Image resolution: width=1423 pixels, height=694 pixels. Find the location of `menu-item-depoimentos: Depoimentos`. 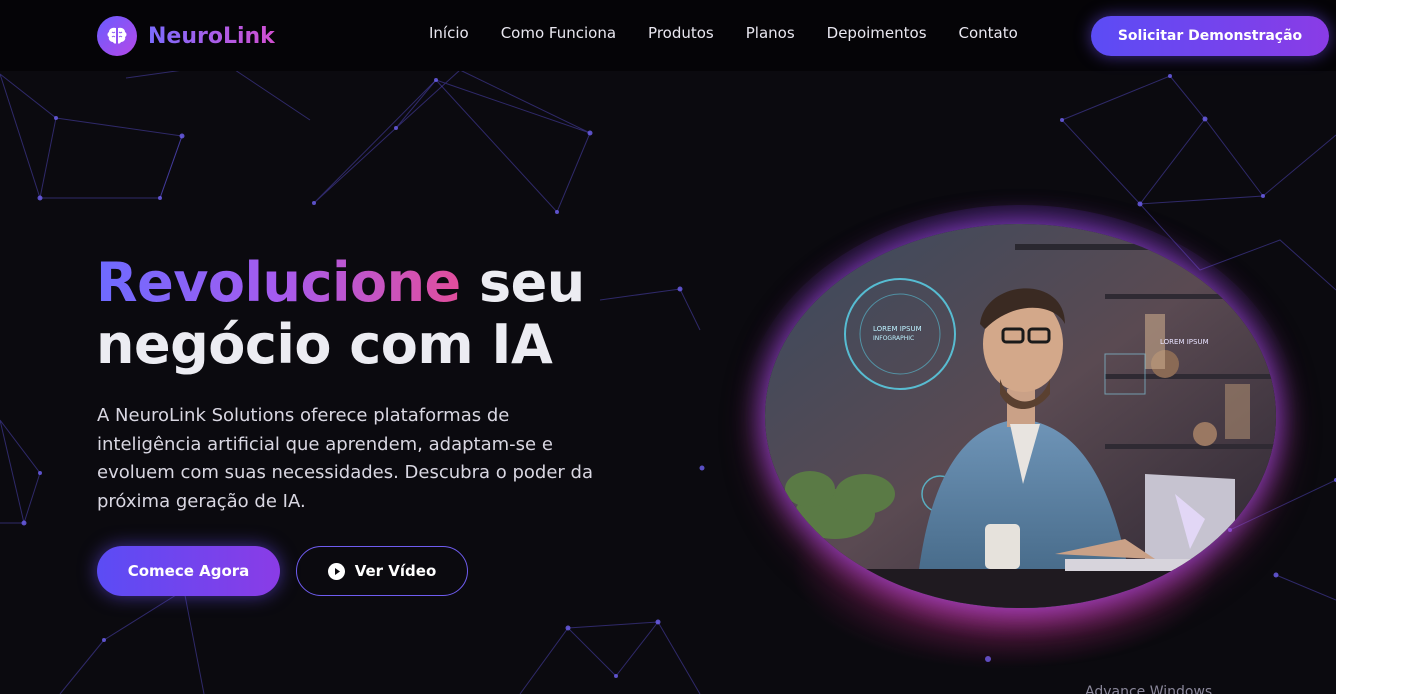

menu-item-depoimentos: Depoimentos is located at coordinates (877, 33).